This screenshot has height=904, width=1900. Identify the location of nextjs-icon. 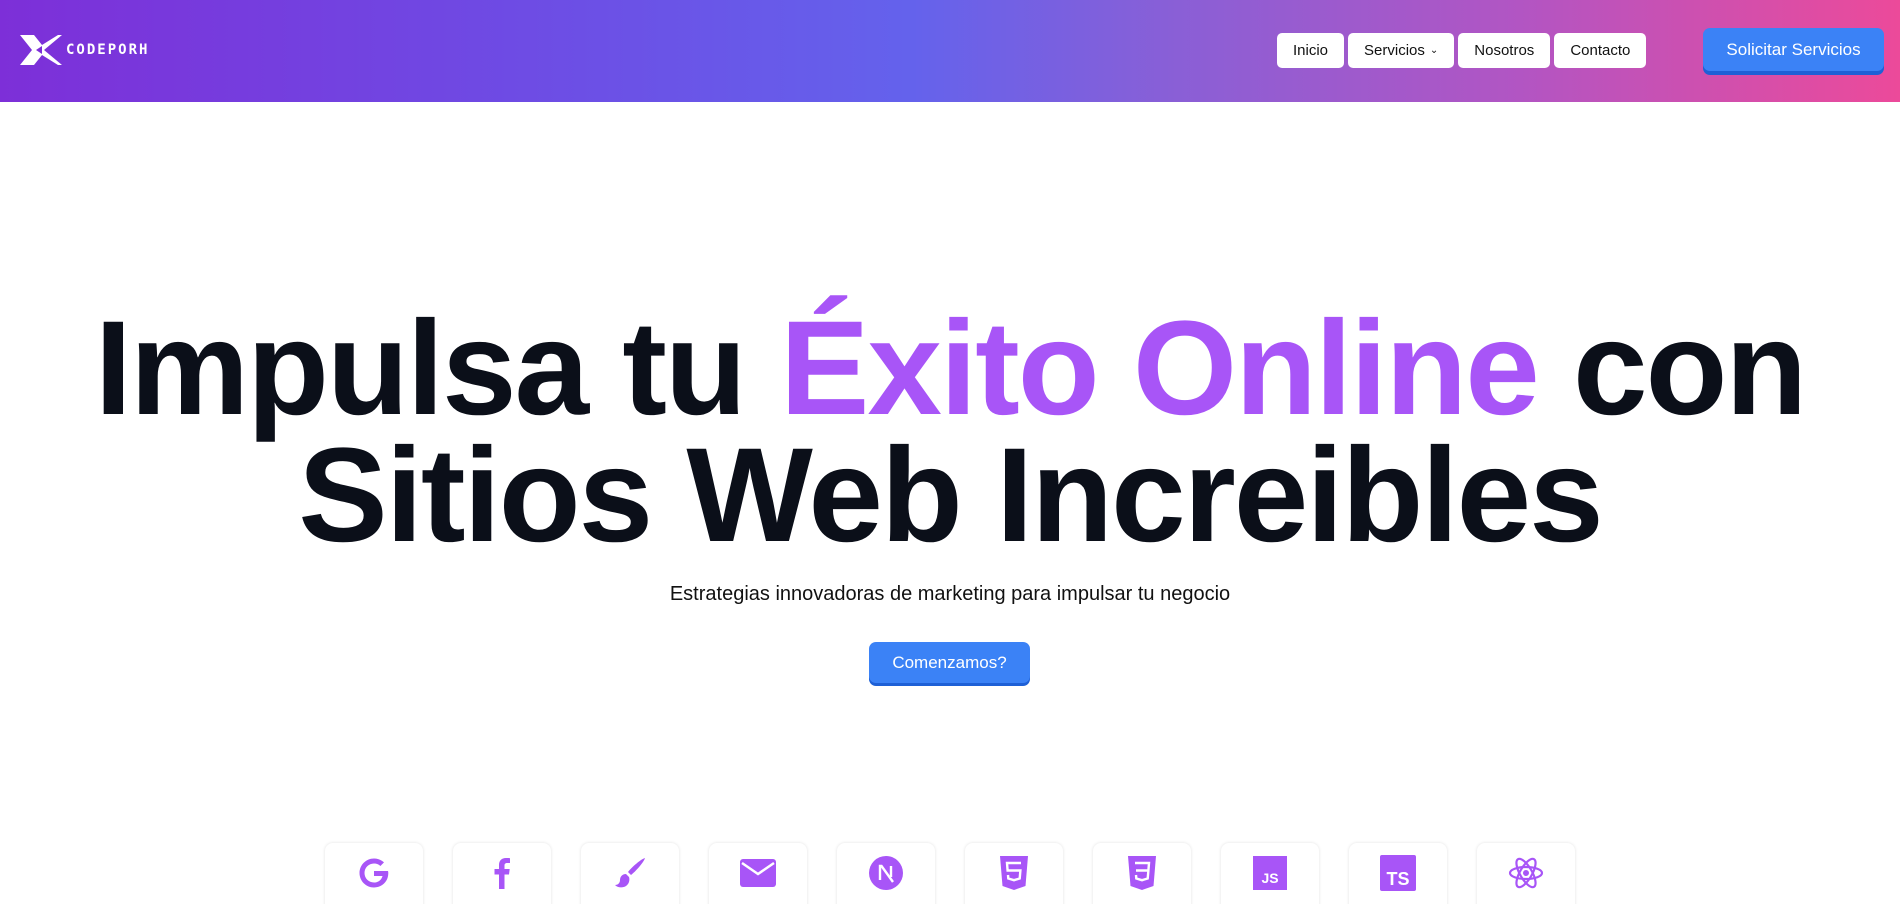
(886, 873).